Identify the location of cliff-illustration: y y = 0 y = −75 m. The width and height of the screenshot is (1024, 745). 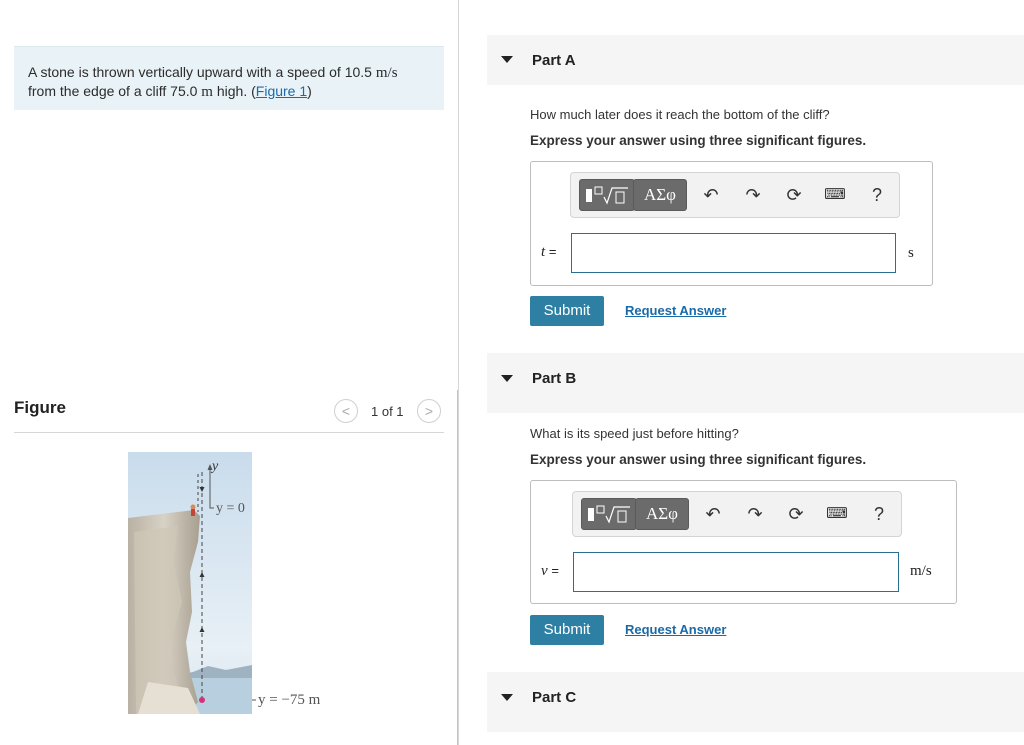
(224, 583).